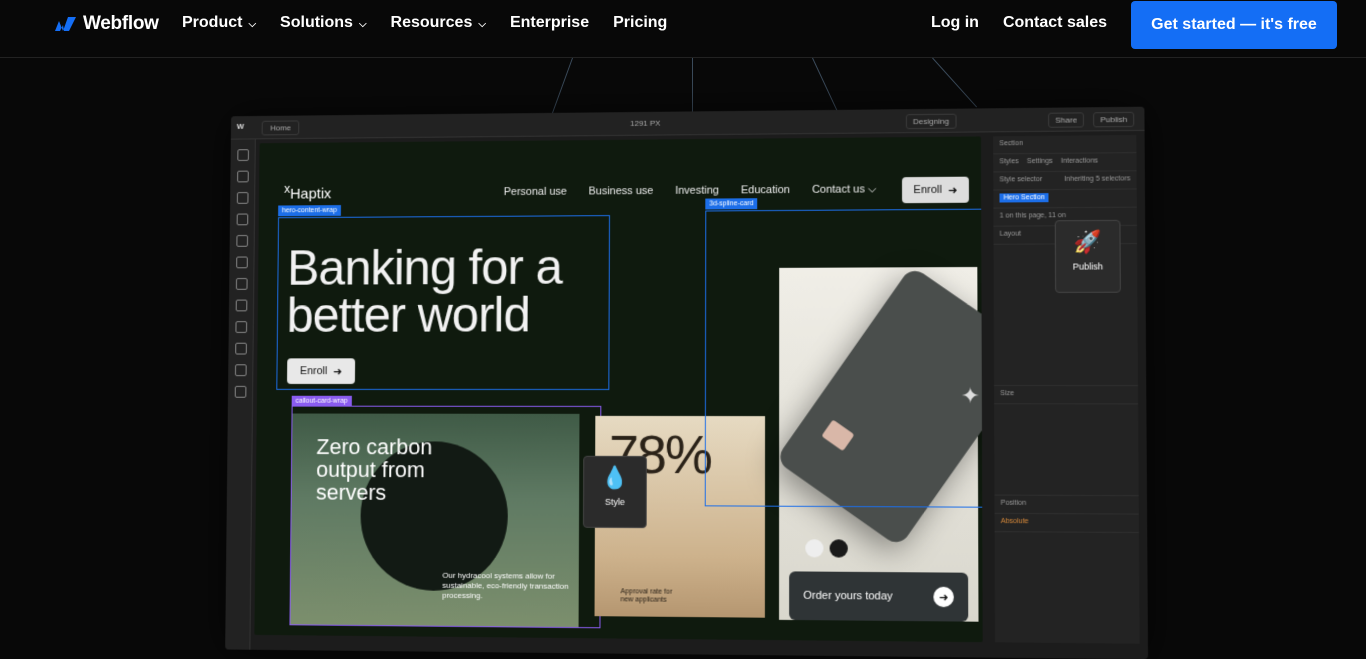 Image resolution: width=1366 pixels, height=659 pixels. I want to click on navigator-icon, so click(242, 198).